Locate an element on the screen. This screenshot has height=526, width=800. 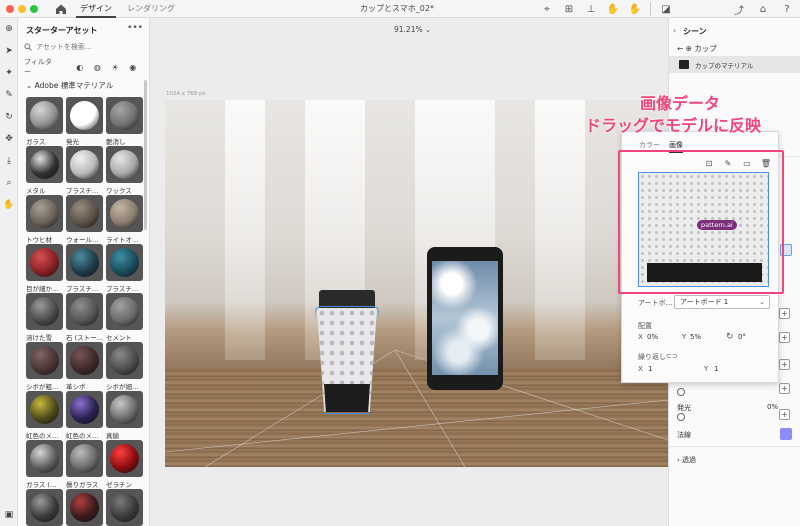
share-icon: ⌂ is located at coordinates (763, 9).